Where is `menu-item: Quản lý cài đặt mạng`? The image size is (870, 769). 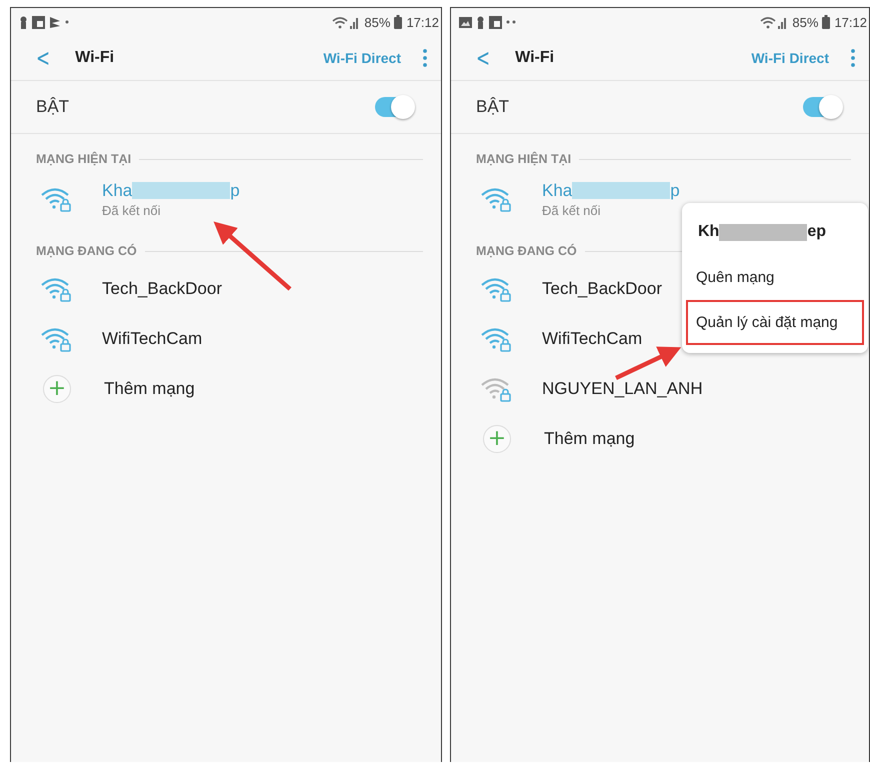
menu-item: Quản lý cài đặt mạng is located at coordinates (775, 322).